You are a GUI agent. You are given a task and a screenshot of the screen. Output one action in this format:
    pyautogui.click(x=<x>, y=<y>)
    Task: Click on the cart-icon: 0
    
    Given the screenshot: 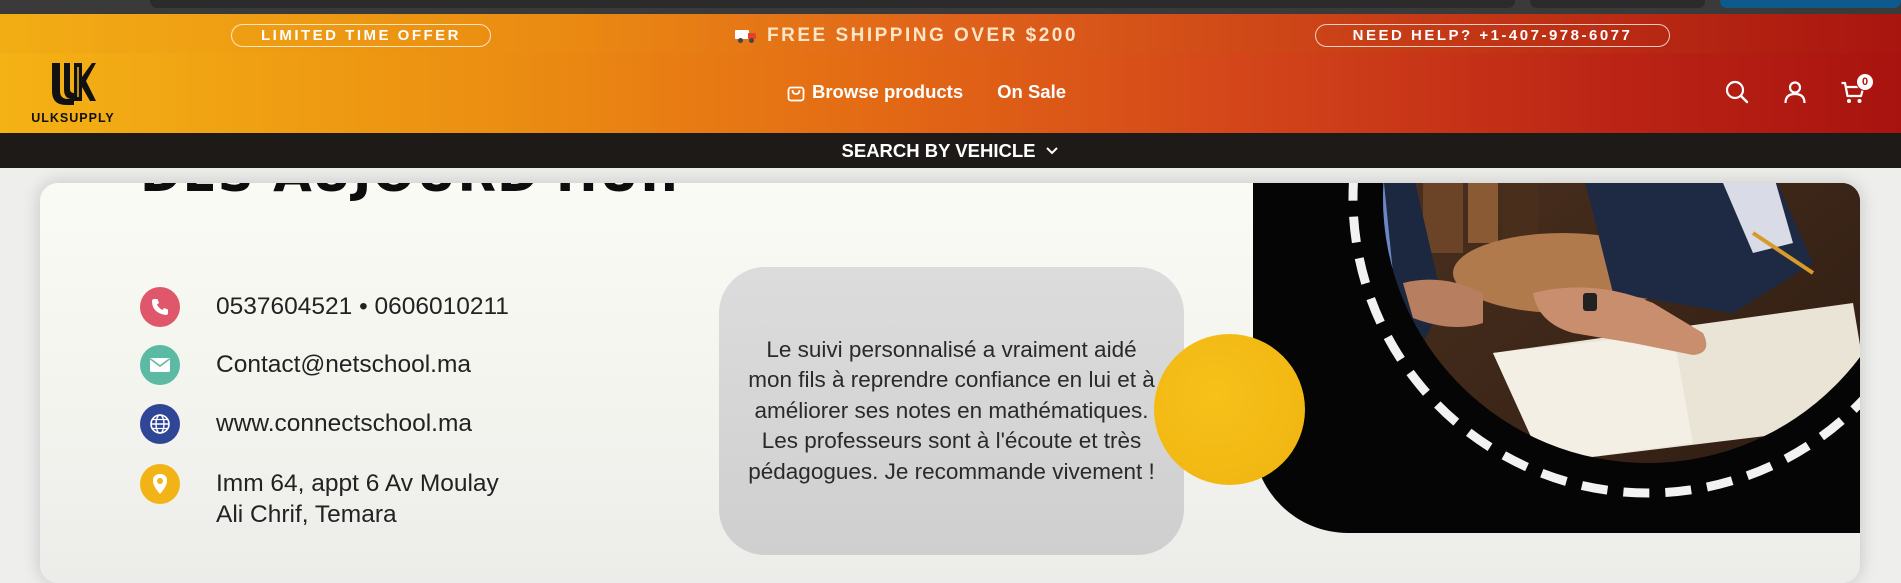 What is the action you would take?
    pyautogui.click(x=1857, y=89)
    